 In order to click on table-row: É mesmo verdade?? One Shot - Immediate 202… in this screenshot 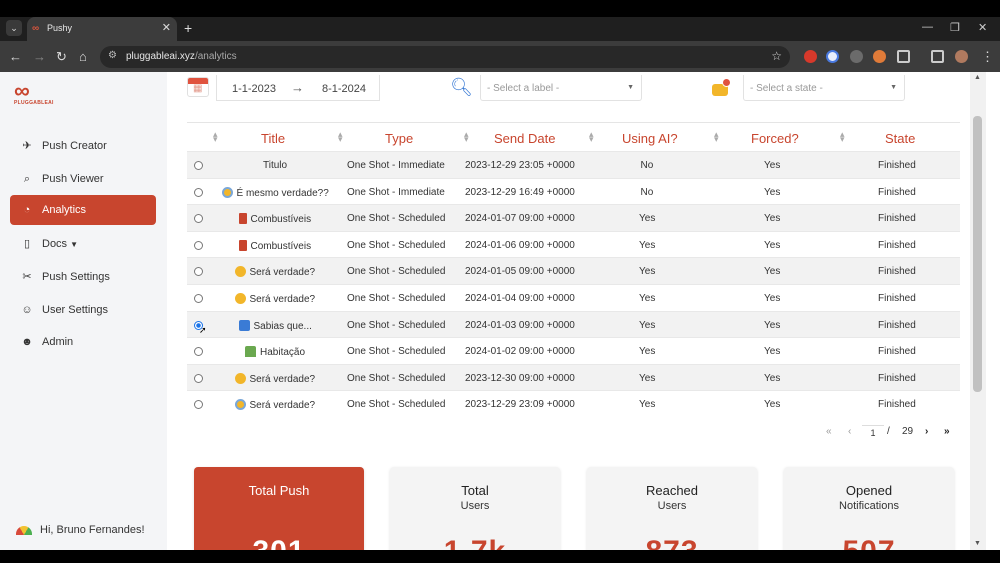, I will do `click(573, 191)`.